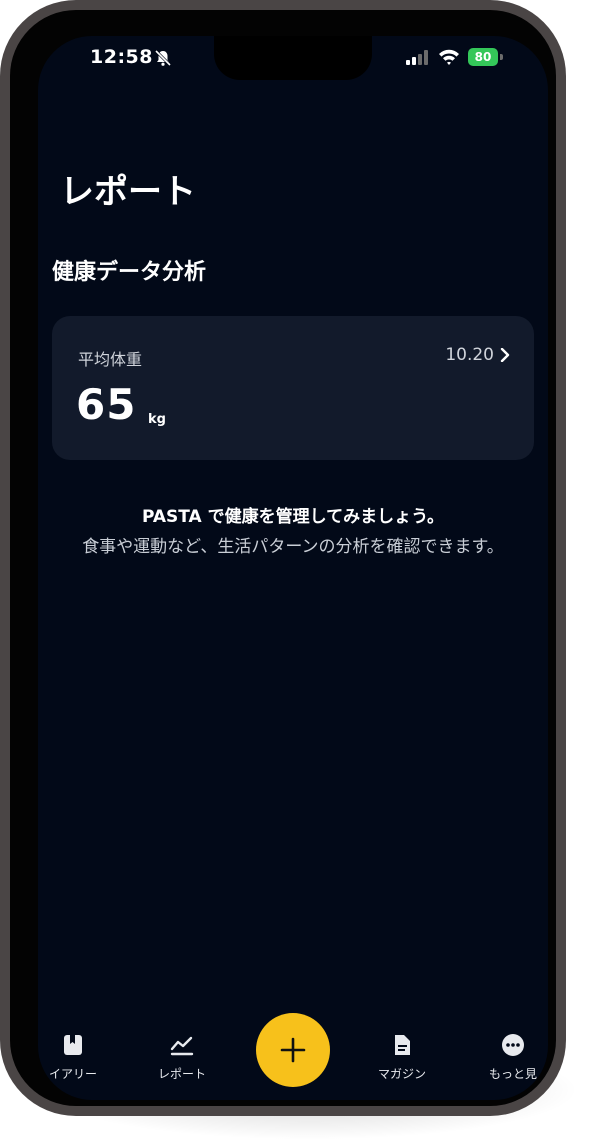 Image resolution: width=614 pixels, height=1148 pixels. I want to click on page-title: レポート, so click(128, 192).